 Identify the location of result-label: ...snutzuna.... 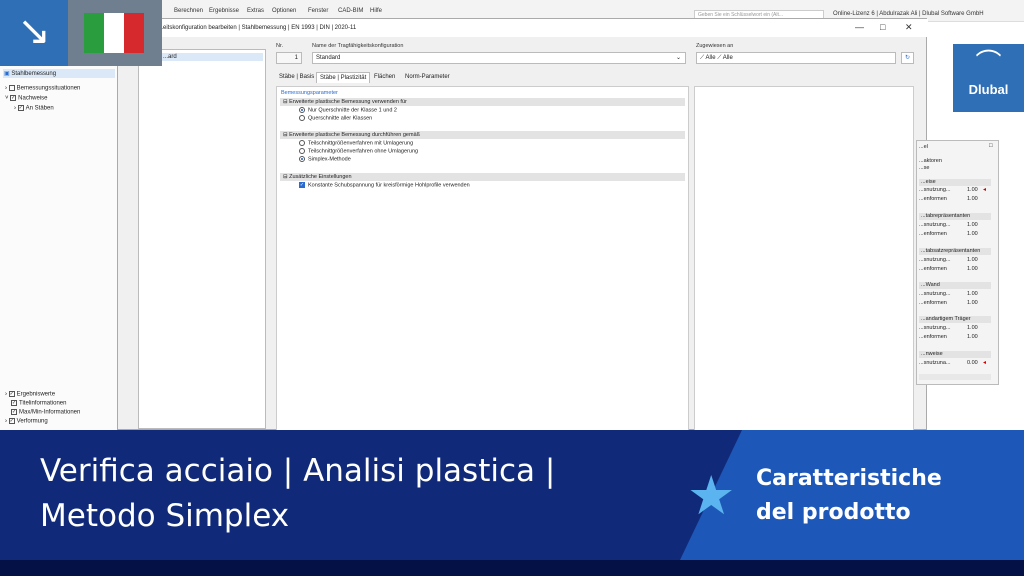
(935, 363).